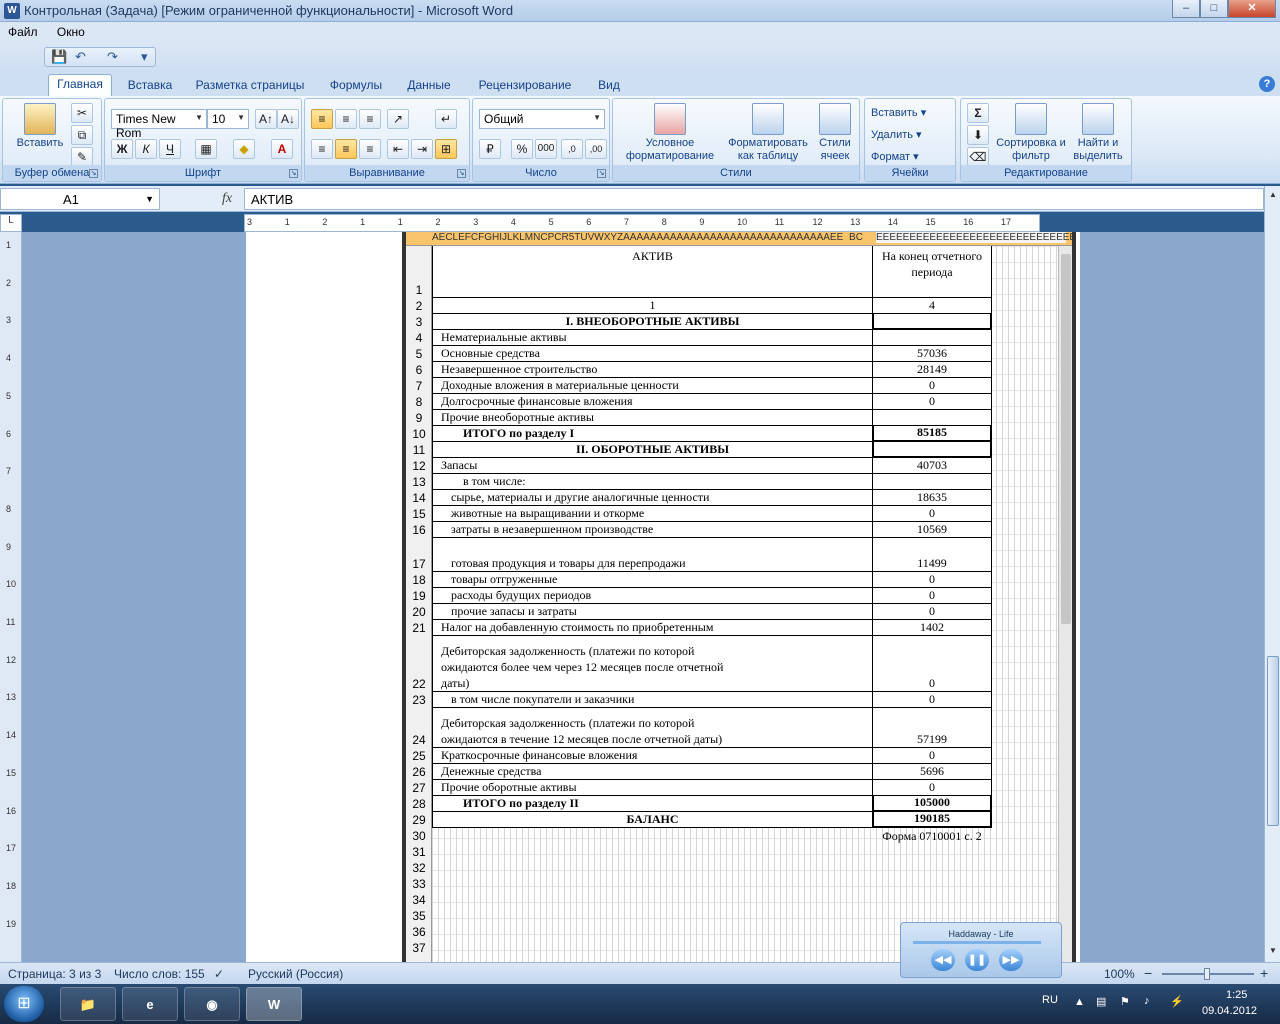 Image resolution: width=1280 pixels, height=1024 pixels. What do you see at coordinates (596, 149) in the screenshot?
I see `decrease-decimal-icon: ,00` at bounding box center [596, 149].